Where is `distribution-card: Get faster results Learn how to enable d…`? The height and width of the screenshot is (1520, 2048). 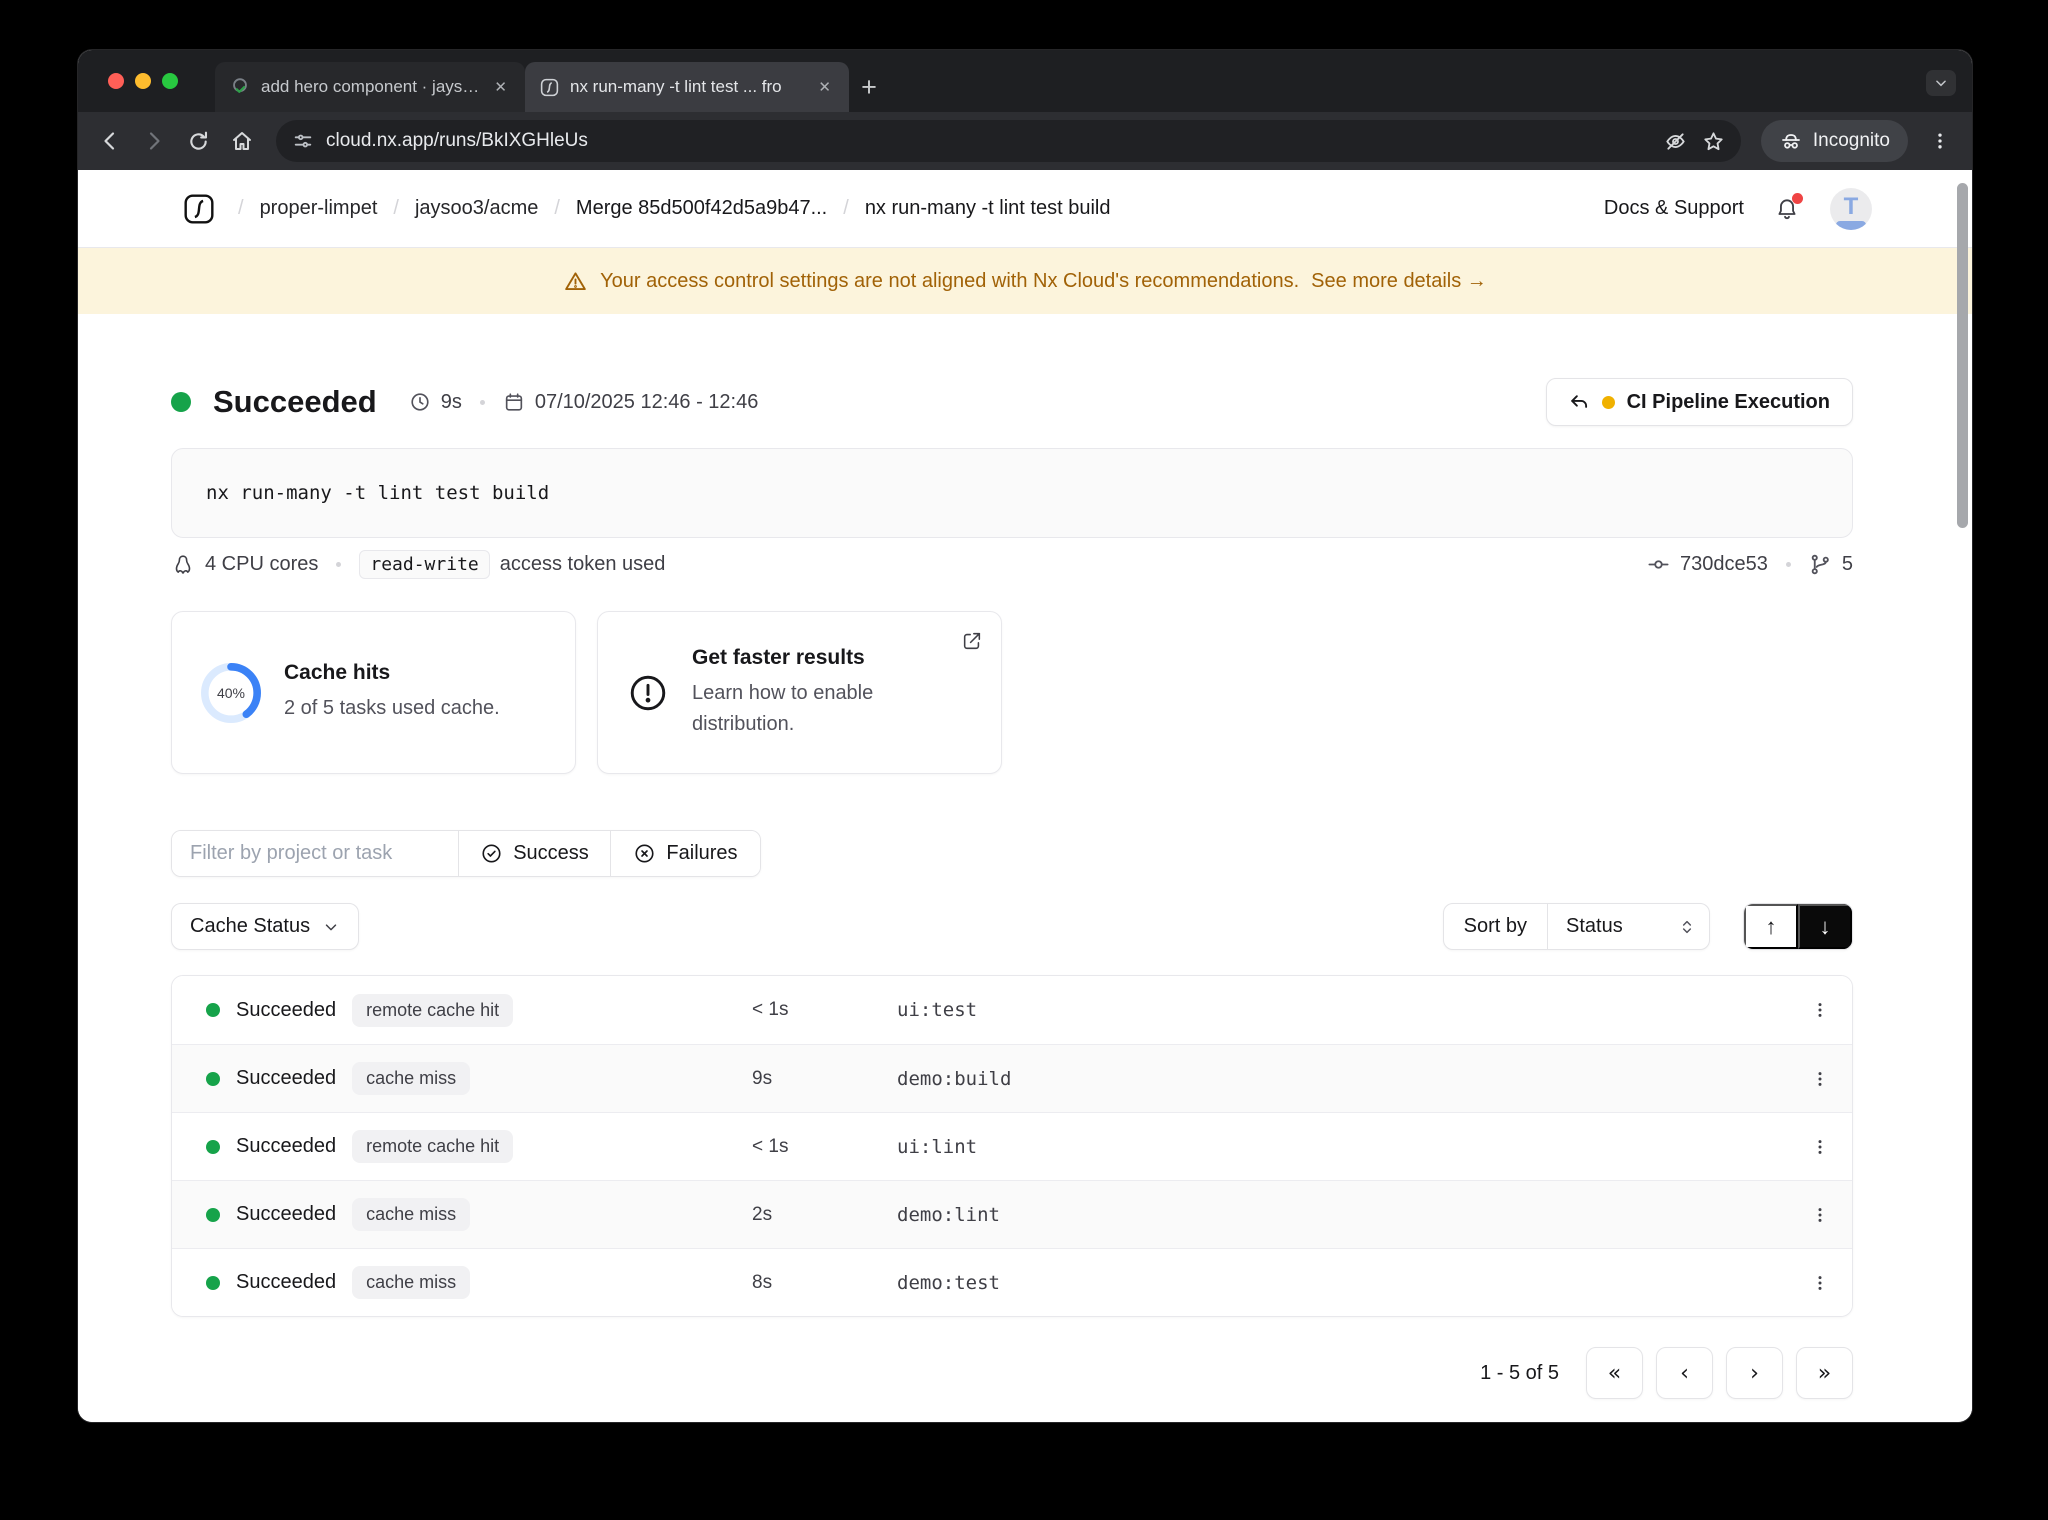
distribution-card: Get faster results Learn how to enable d… is located at coordinates (799, 692).